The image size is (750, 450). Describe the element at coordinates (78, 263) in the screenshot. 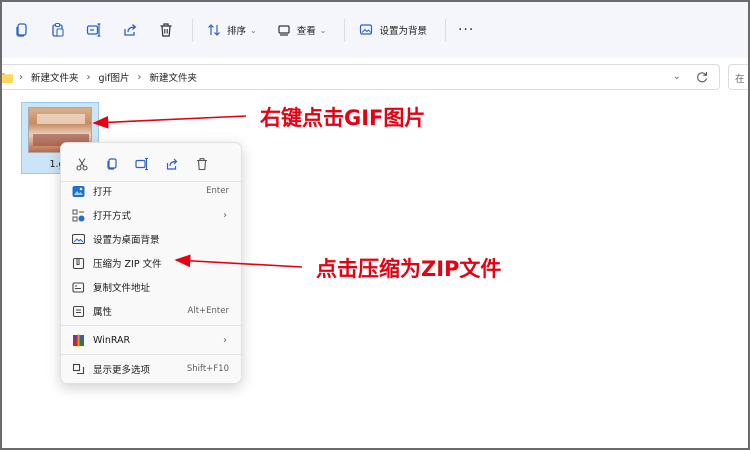

I see `zip-icon` at that location.